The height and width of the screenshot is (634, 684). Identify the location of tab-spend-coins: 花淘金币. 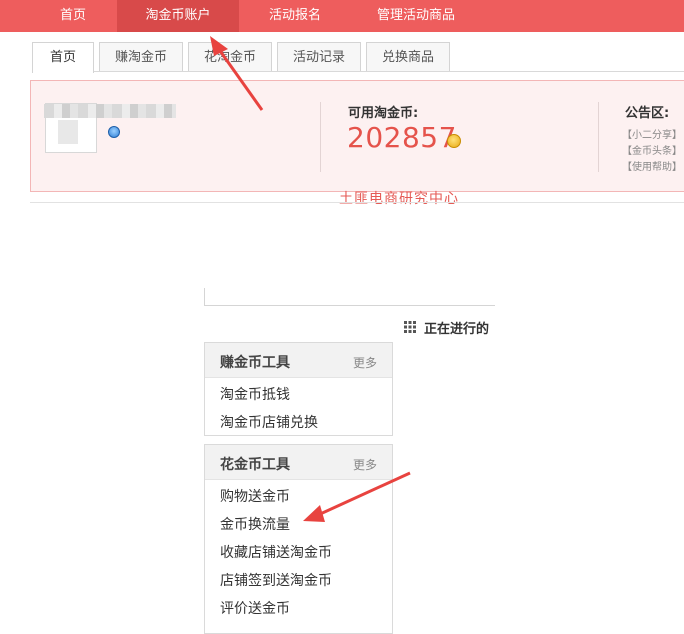
(230, 56).